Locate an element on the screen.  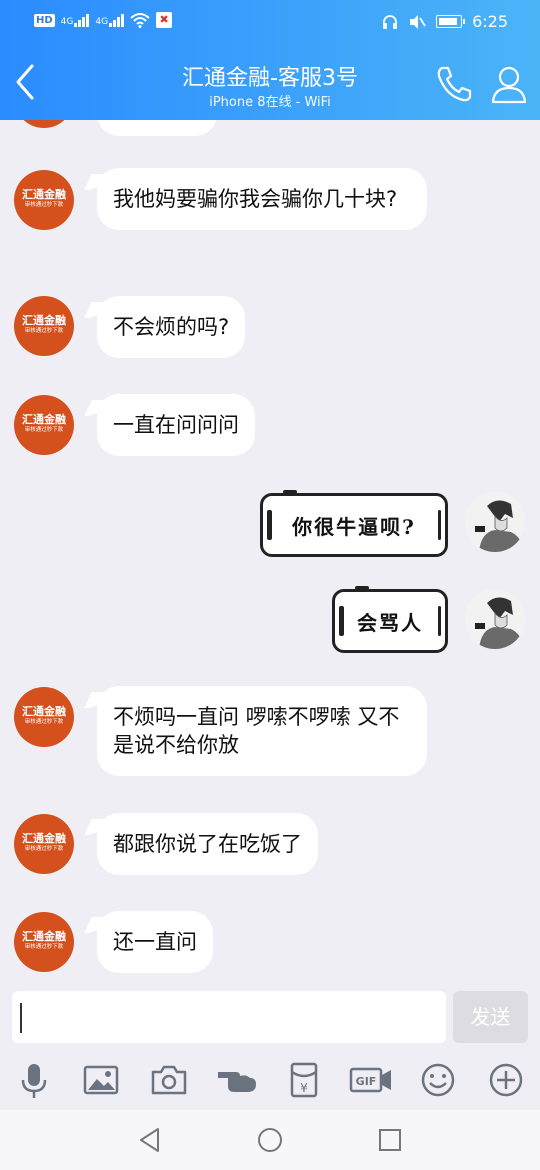
image-icon is located at coordinates (101, 1080).